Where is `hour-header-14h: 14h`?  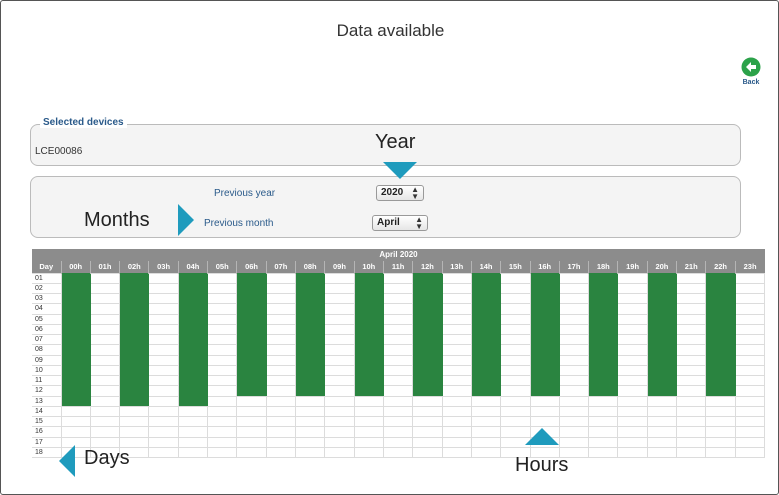 hour-header-14h: 14h is located at coordinates (485, 267).